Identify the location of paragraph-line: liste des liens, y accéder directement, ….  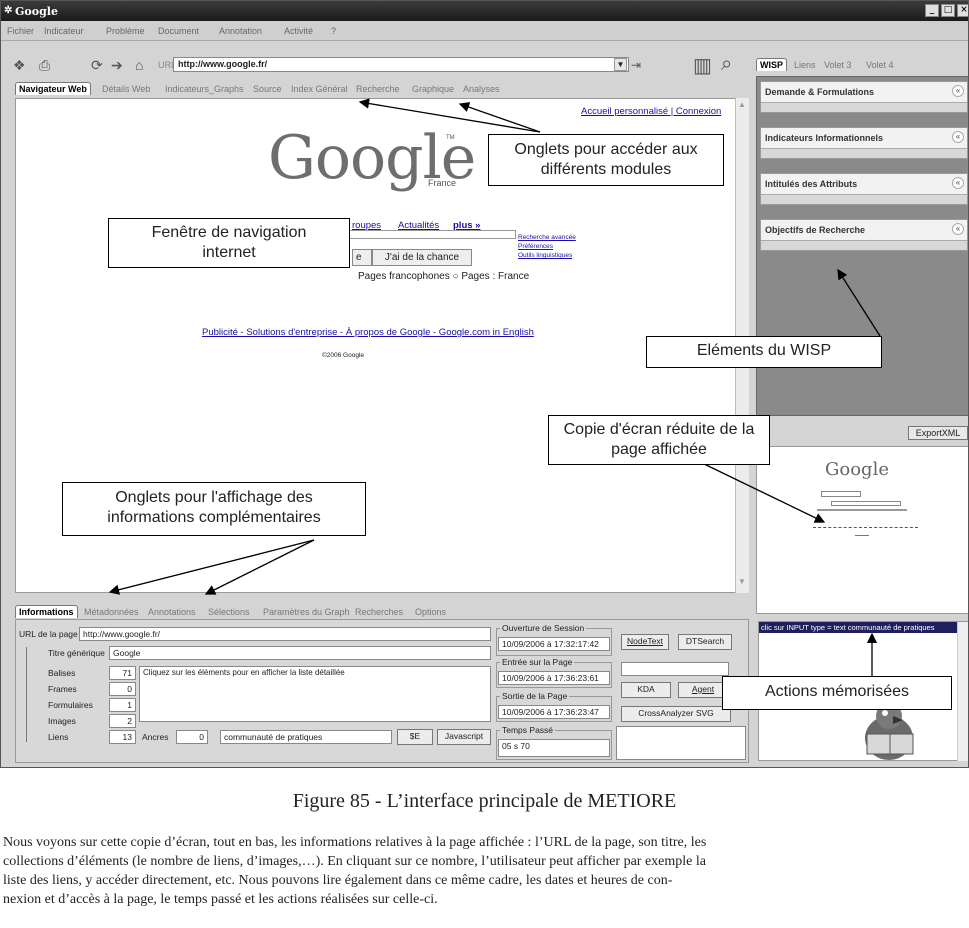
(338, 880).